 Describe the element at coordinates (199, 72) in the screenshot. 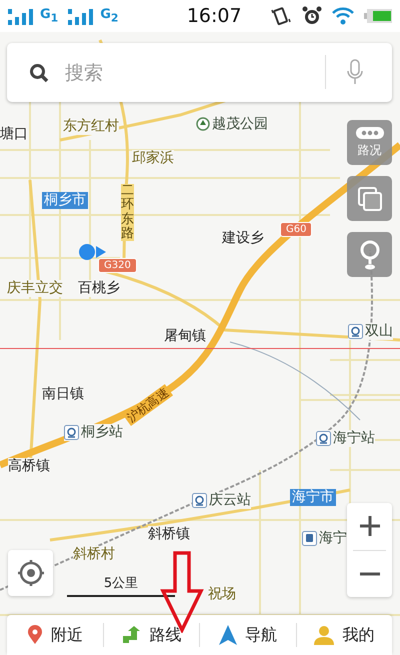

I see `search-field: 搜索` at that location.